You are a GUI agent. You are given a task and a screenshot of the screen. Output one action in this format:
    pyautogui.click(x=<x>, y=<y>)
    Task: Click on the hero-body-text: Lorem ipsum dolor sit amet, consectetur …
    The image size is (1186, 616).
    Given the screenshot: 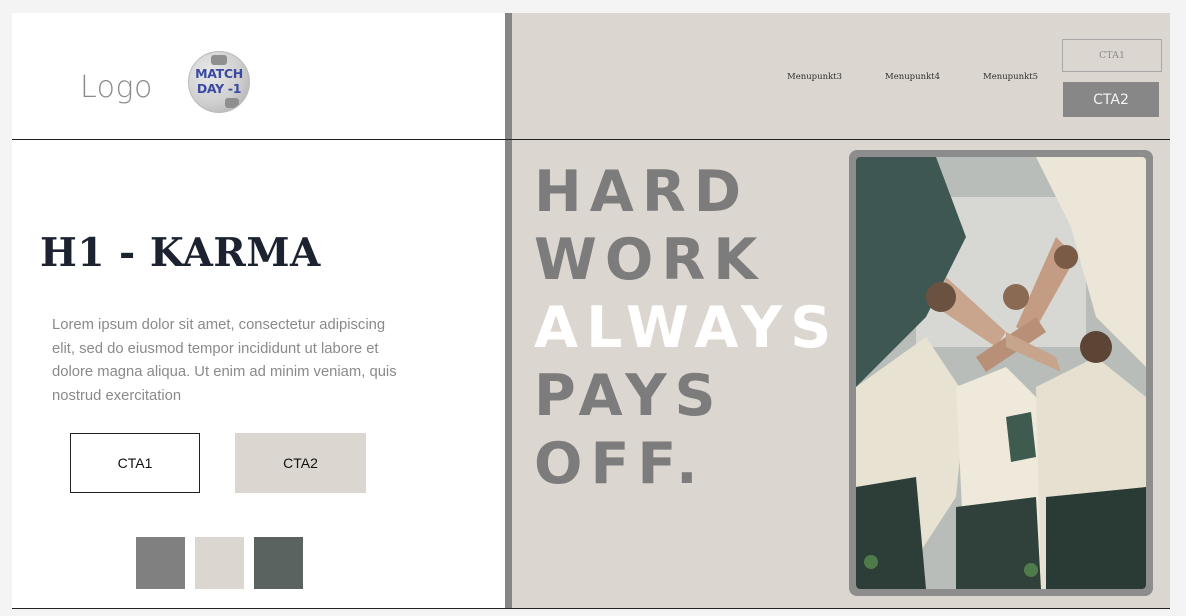 What is the action you would take?
    pyautogui.click(x=224, y=360)
    